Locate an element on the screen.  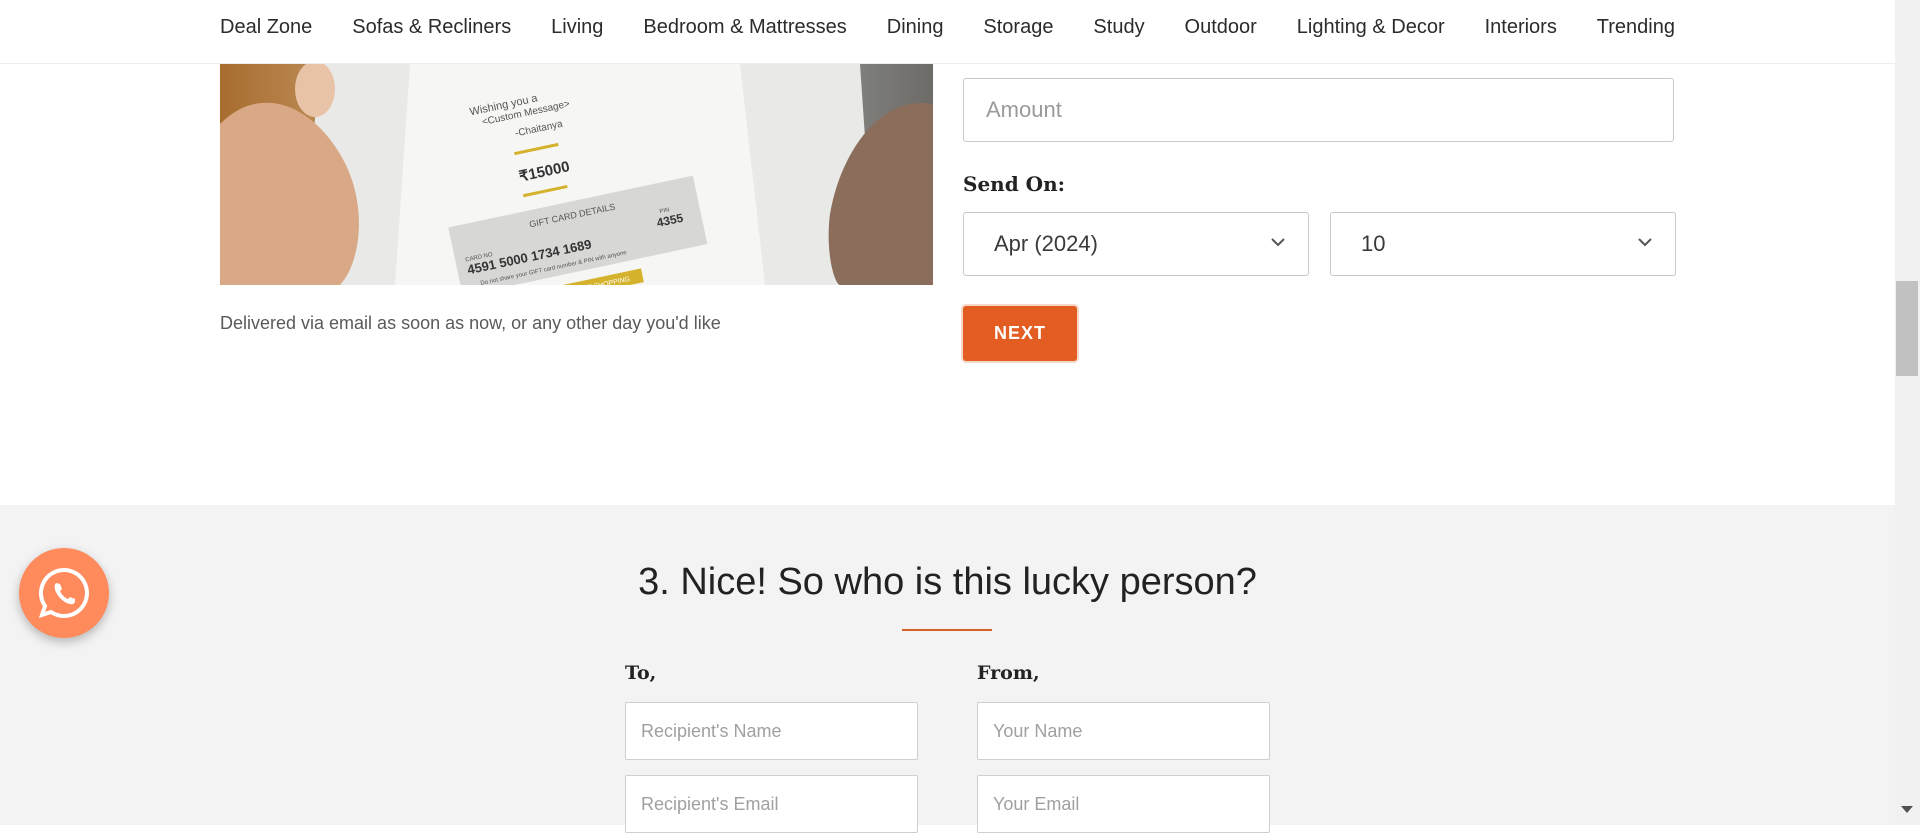
from-label: From, is located at coordinates (1008, 673).